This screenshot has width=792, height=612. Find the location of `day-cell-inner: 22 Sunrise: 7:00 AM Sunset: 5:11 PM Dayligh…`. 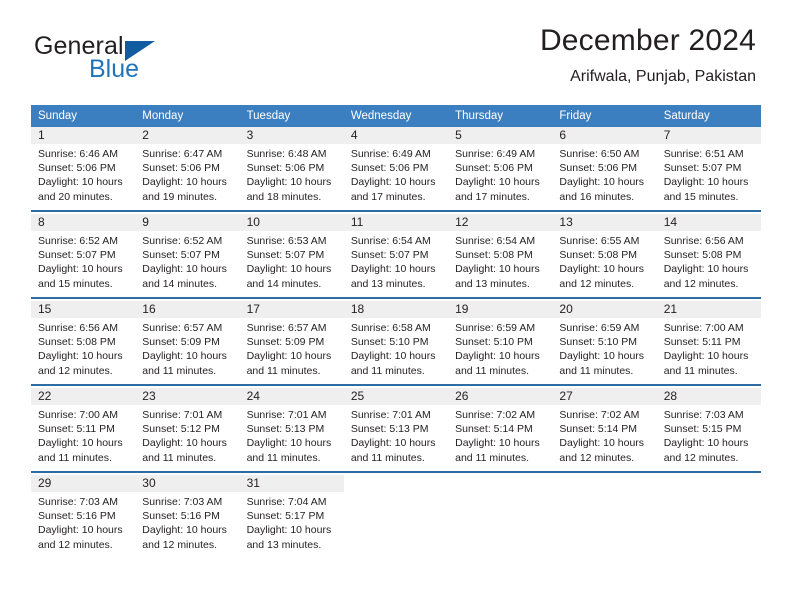

day-cell-inner: 22 Sunrise: 7:00 AM Sunset: 5:11 PM Dayligh… is located at coordinates (83, 429).